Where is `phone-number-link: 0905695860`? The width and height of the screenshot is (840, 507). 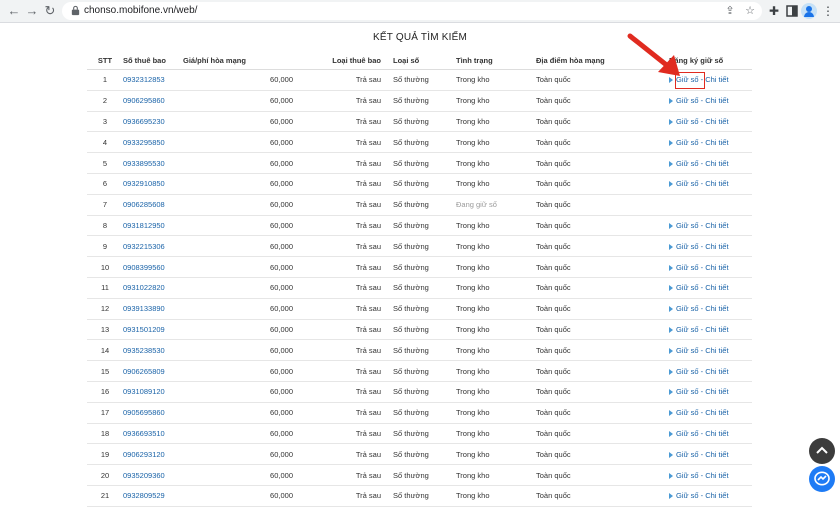
phone-number-link: 0905695860 is located at coordinates (144, 412).